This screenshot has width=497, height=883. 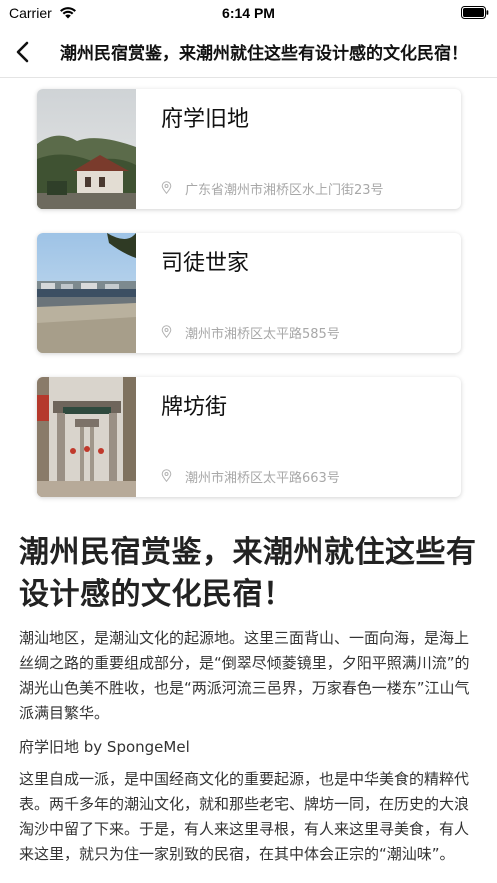 I want to click on card-title: 牌坊街, so click(x=194, y=407).